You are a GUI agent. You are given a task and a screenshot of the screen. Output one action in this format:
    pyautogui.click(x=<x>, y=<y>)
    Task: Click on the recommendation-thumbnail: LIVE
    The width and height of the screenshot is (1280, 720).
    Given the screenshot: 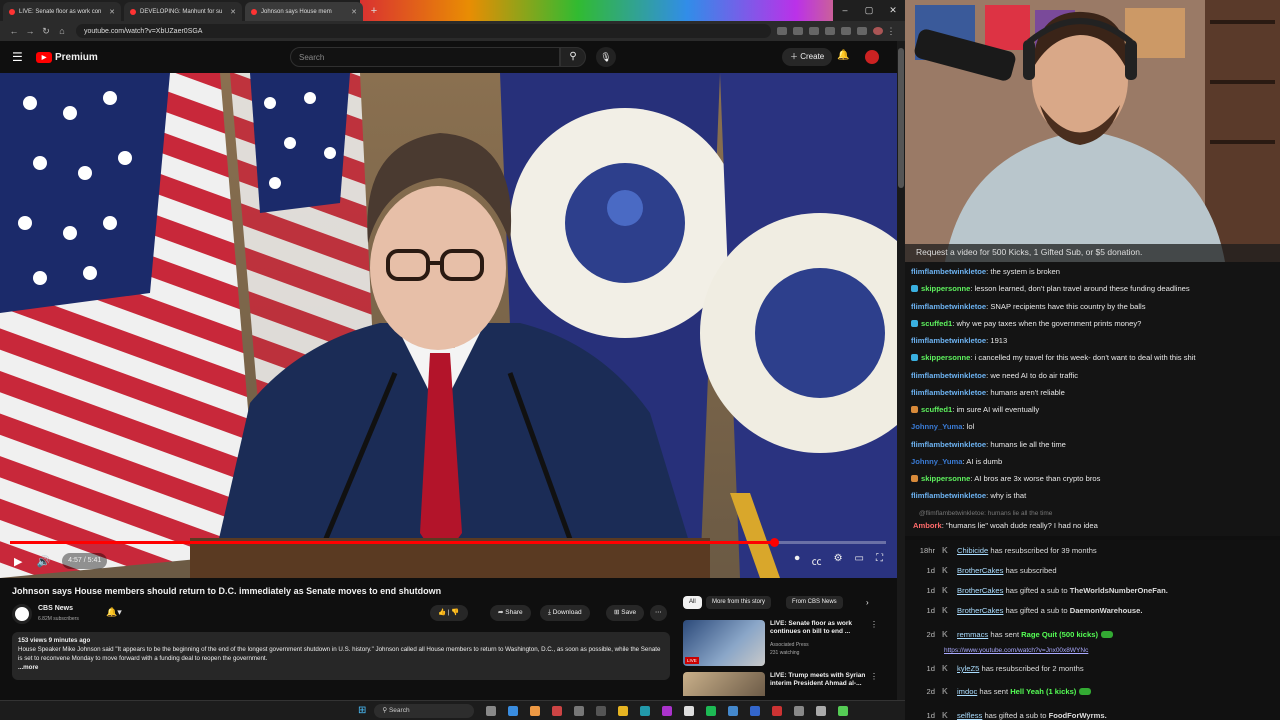 What is the action you would take?
    pyautogui.click(x=724, y=643)
    